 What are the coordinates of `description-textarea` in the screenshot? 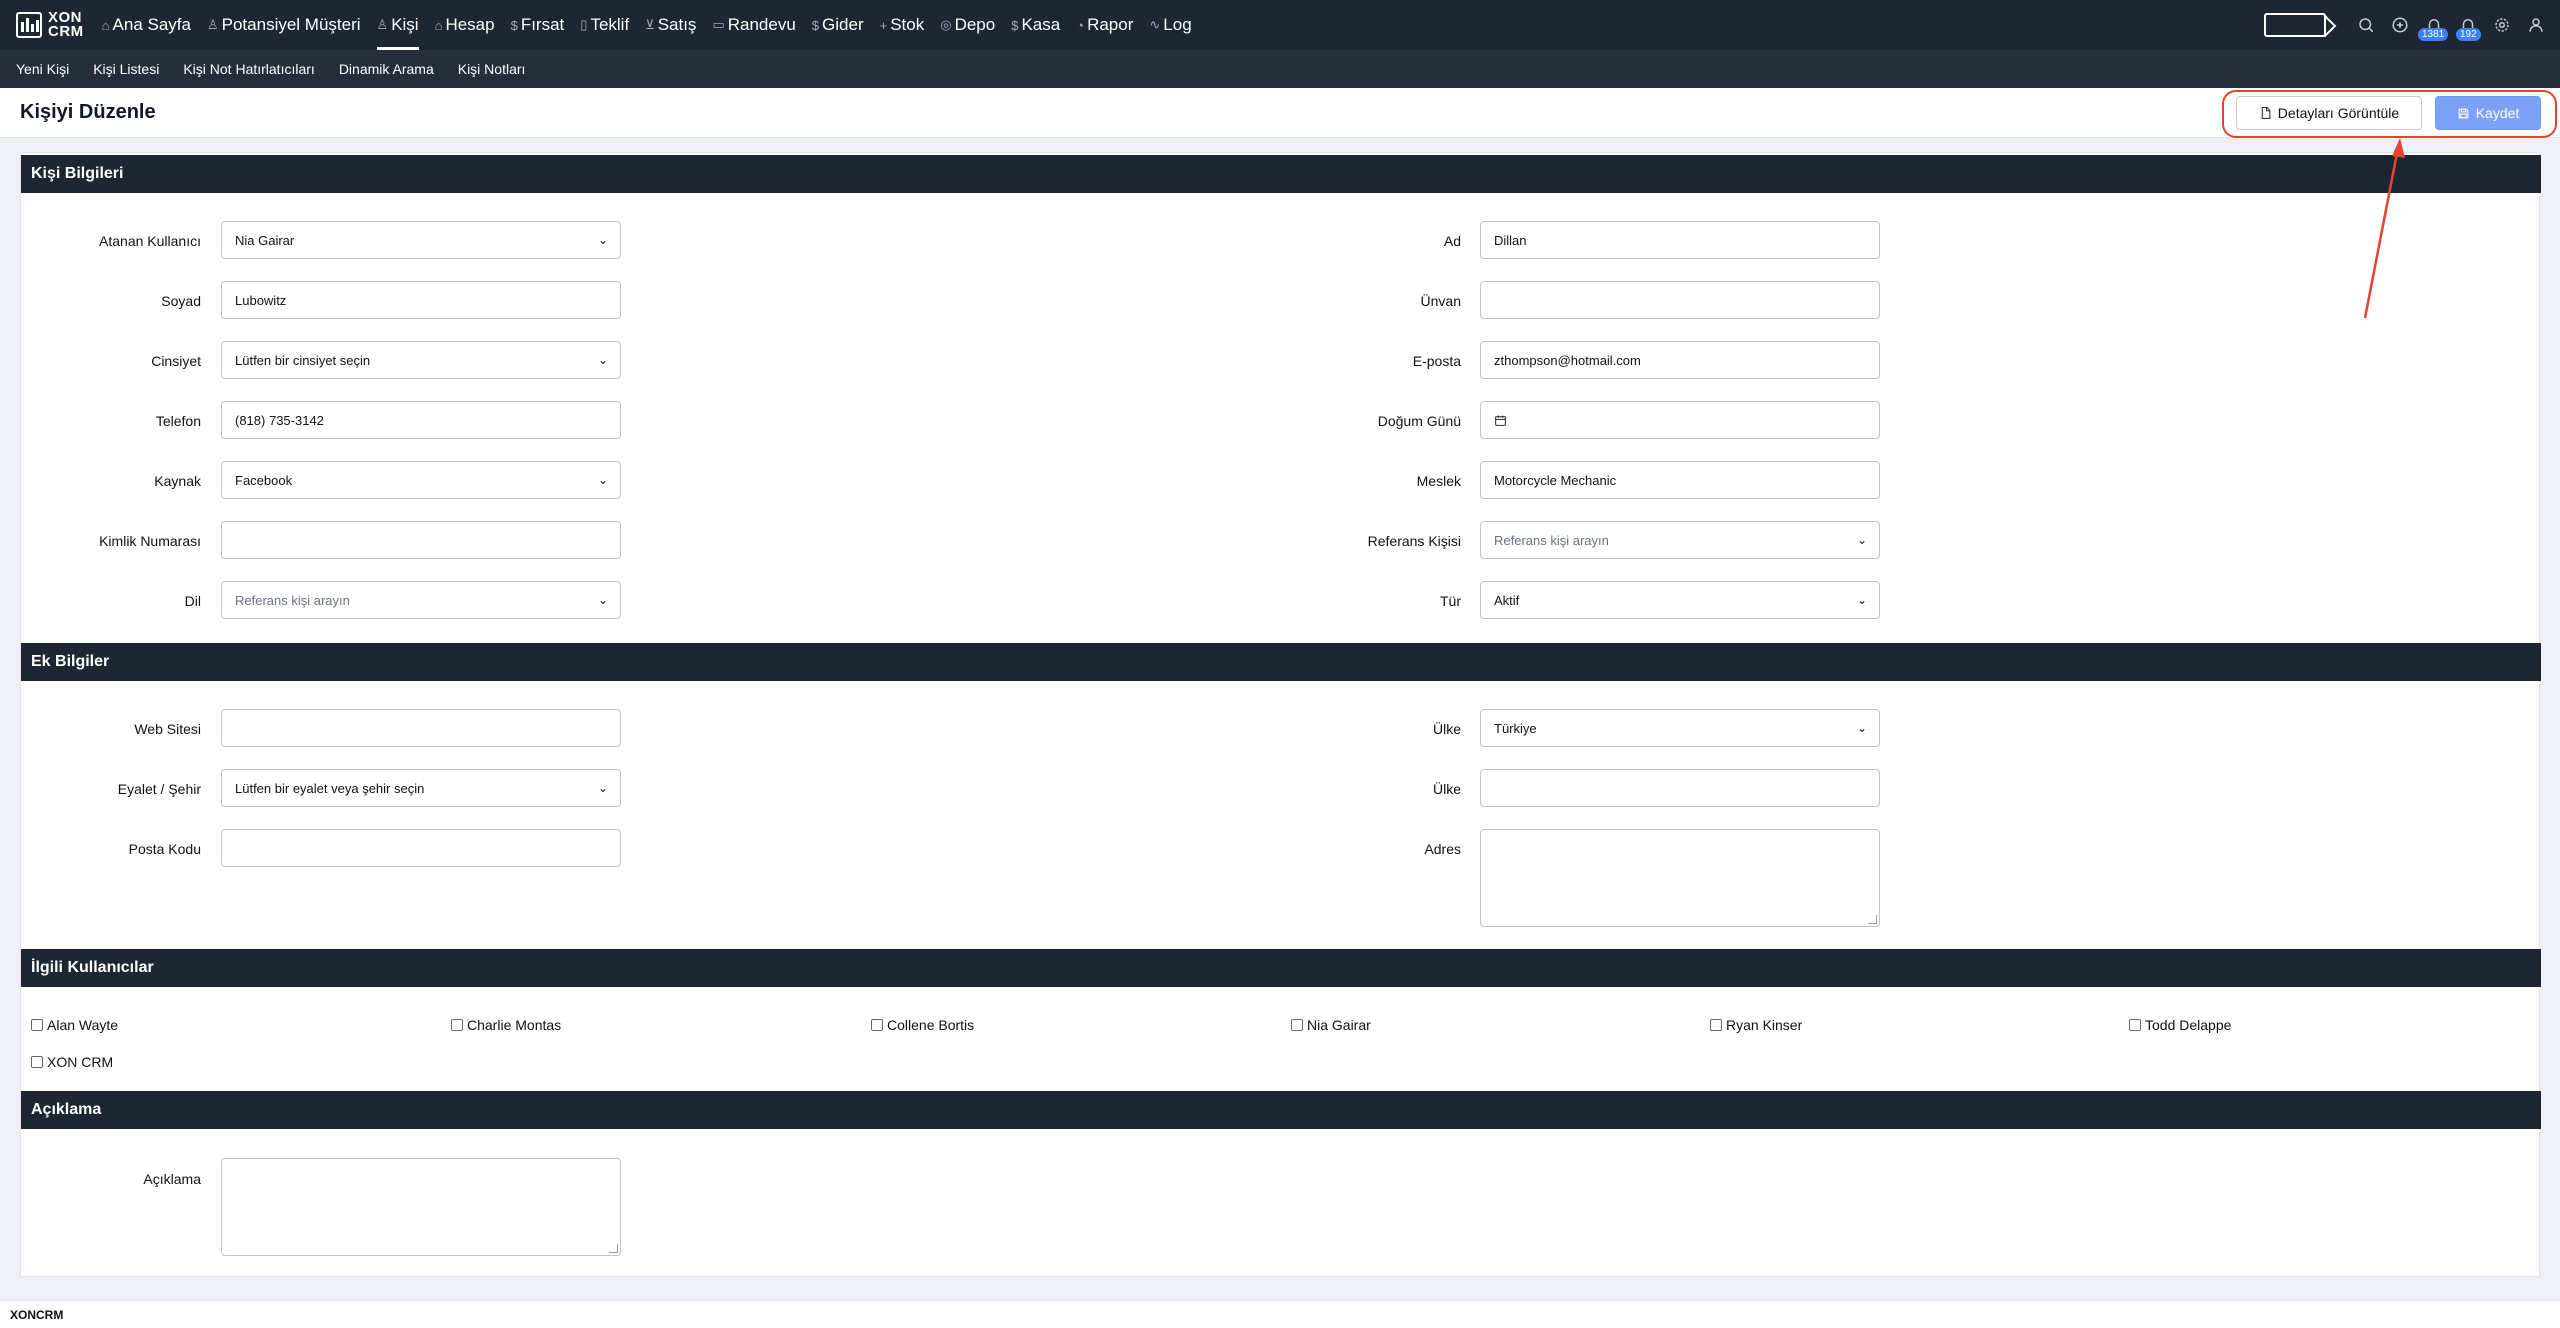 It's located at (421, 1207).